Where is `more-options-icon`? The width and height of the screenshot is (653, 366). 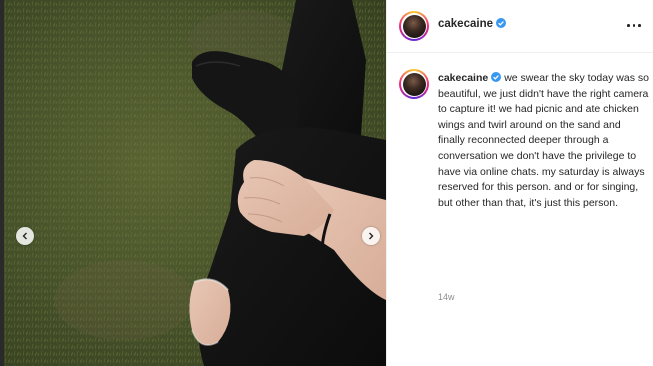 more-options-icon is located at coordinates (634, 25).